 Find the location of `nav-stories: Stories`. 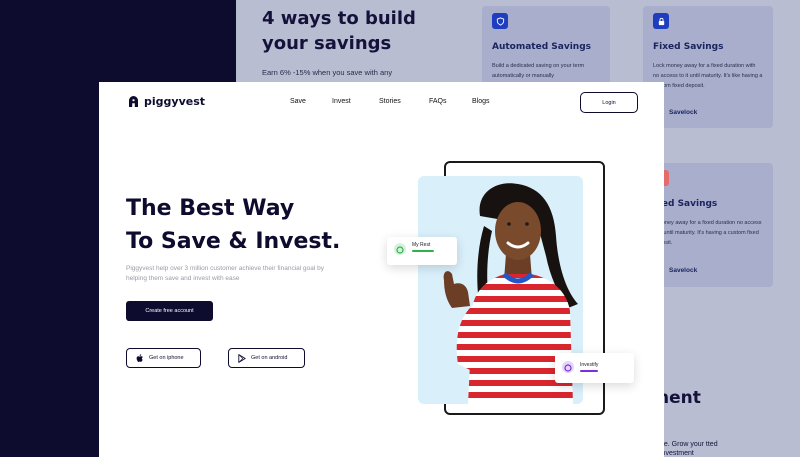

nav-stories: Stories is located at coordinates (390, 101).